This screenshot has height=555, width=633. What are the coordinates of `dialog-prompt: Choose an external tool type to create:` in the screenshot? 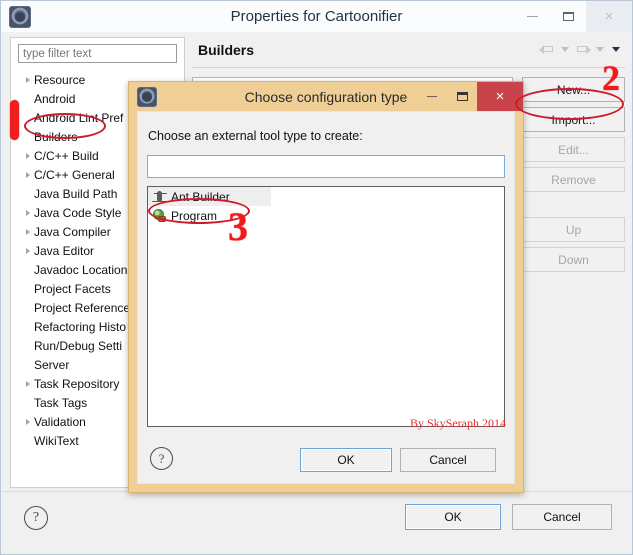 It's located at (255, 136).